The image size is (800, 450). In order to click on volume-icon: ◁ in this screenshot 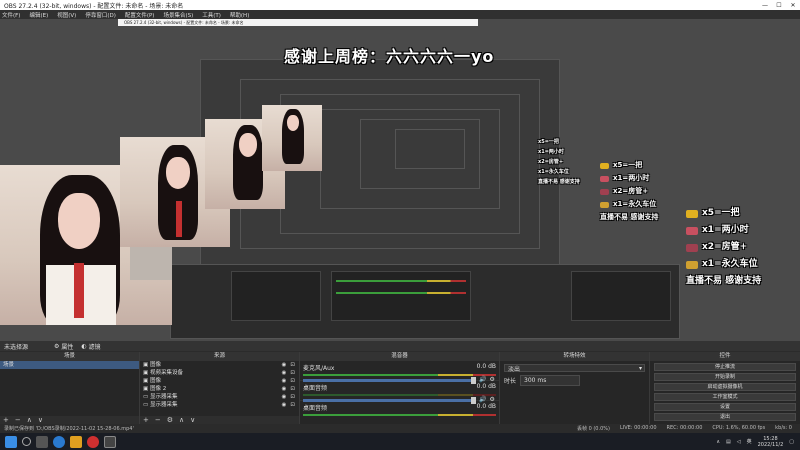, I will do `click(739, 442)`.